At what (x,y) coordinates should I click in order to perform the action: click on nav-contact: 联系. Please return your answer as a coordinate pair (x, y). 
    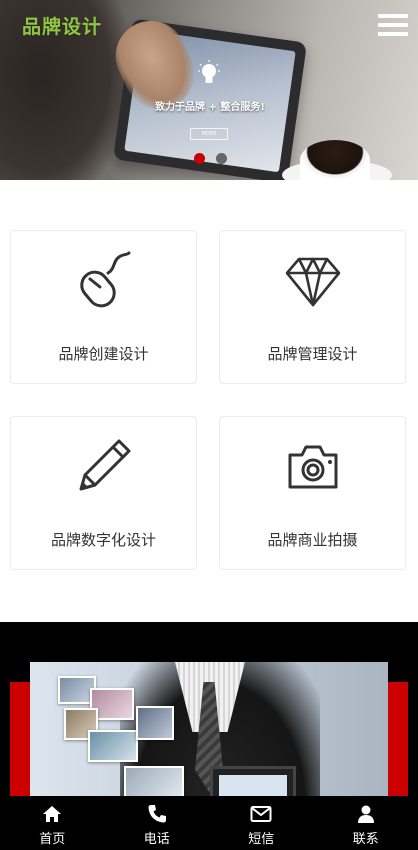
    Looking at the image, I should click on (366, 823).